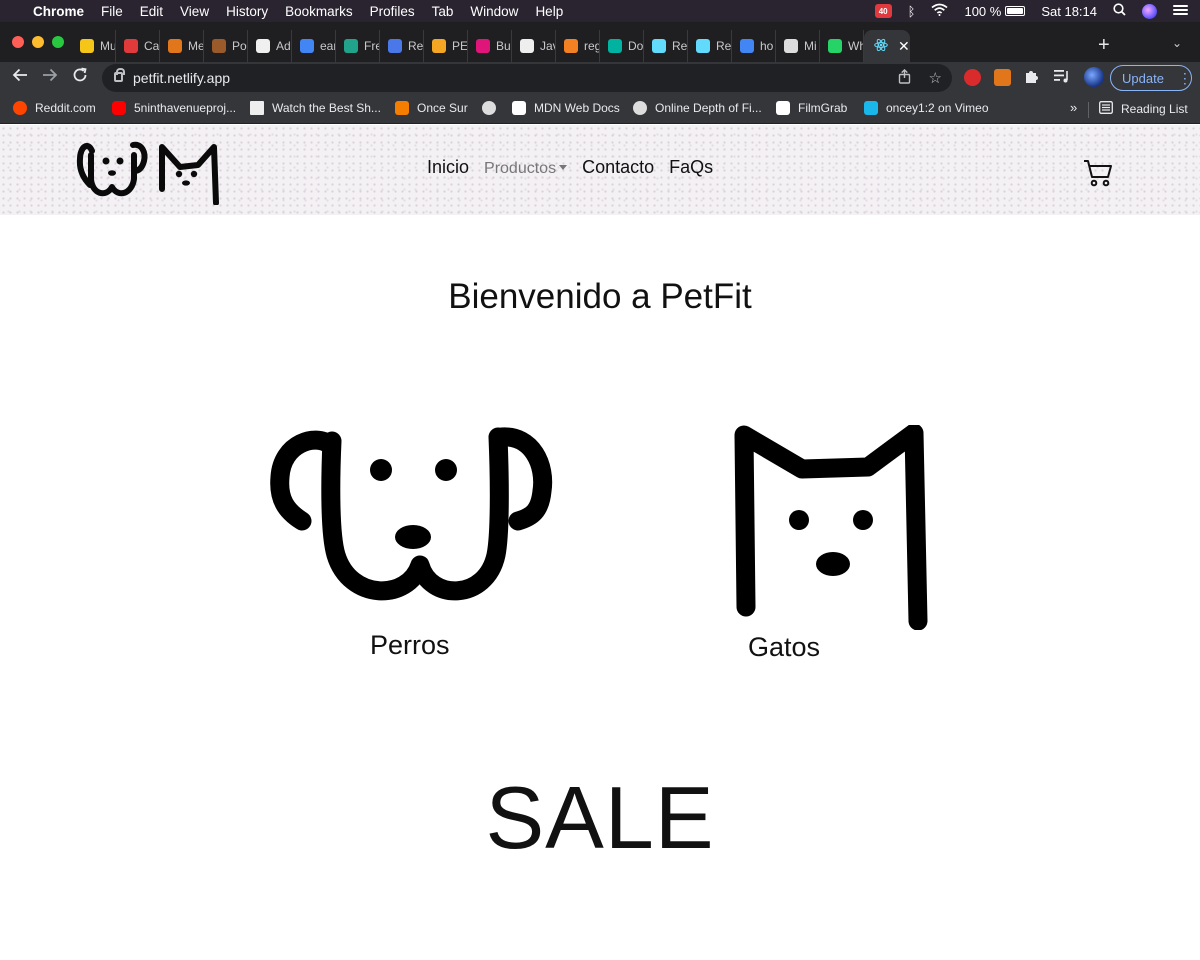 This screenshot has width=1200, height=960. I want to click on reload-button, so click(80, 77).